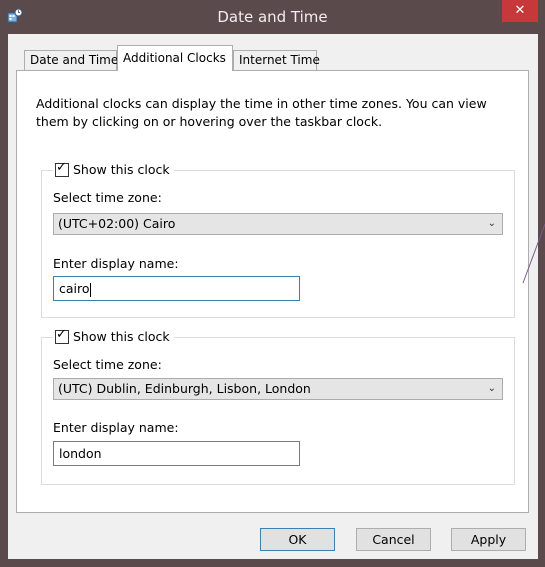  I want to click on clock-2-display-name-value: london, so click(80, 453).